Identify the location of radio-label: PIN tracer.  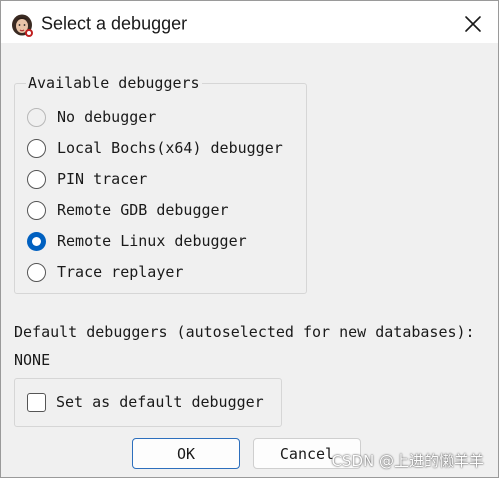
(102, 179).